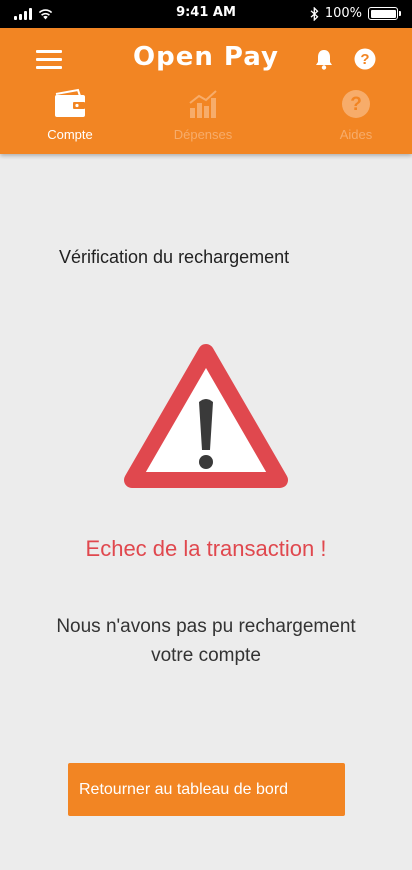 The image size is (412, 870). I want to click on tab-bar: Compte Dépenses ? Aides, so click(206, 118).